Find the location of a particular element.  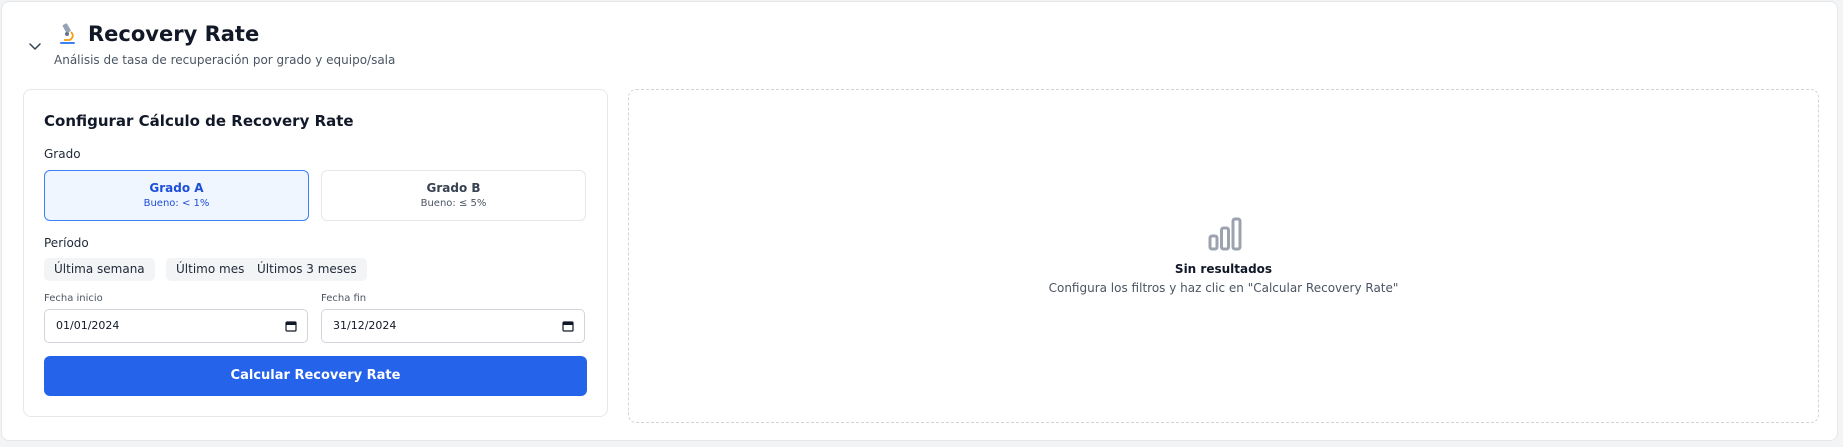

start-date-label: Fecha inicio is located at coordinates (73, 298).